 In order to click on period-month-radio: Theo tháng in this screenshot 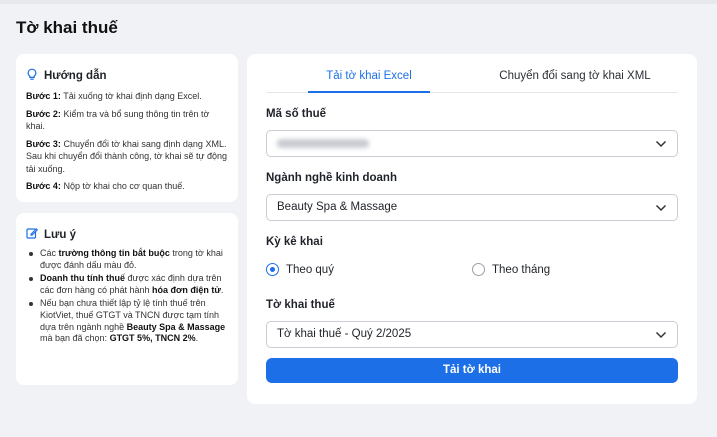, I will do `click(511, 269)`.